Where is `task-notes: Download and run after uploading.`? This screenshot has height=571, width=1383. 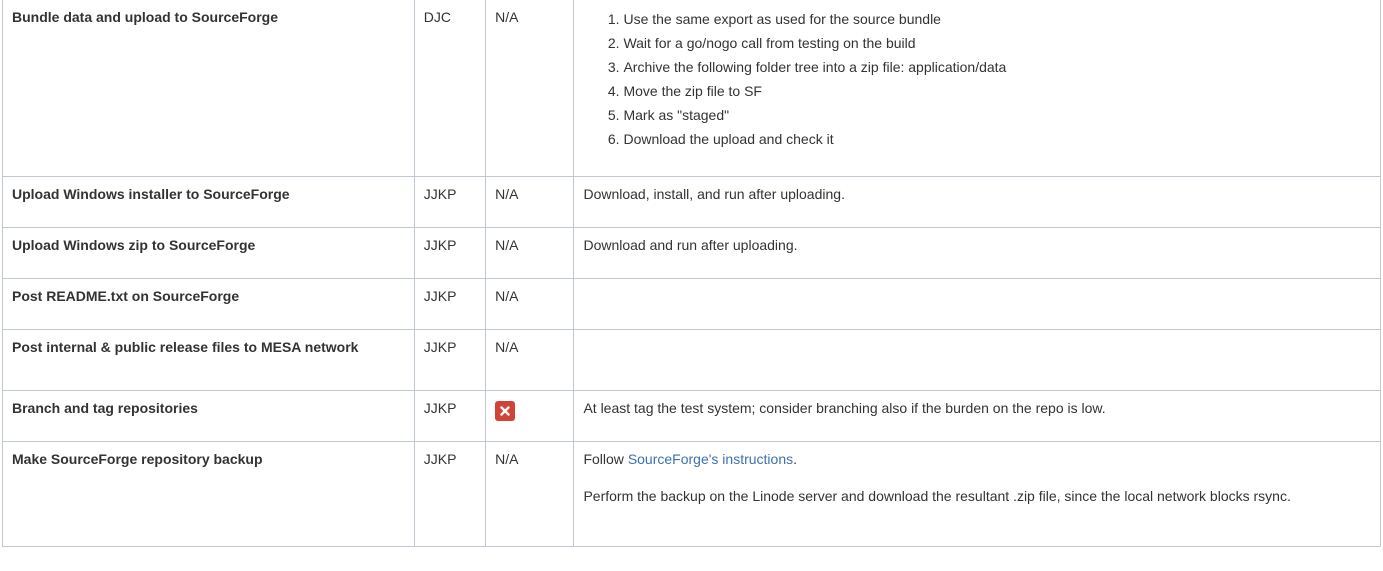 task-notes: Download and run after uploading. is located at coordinates (977, 253).